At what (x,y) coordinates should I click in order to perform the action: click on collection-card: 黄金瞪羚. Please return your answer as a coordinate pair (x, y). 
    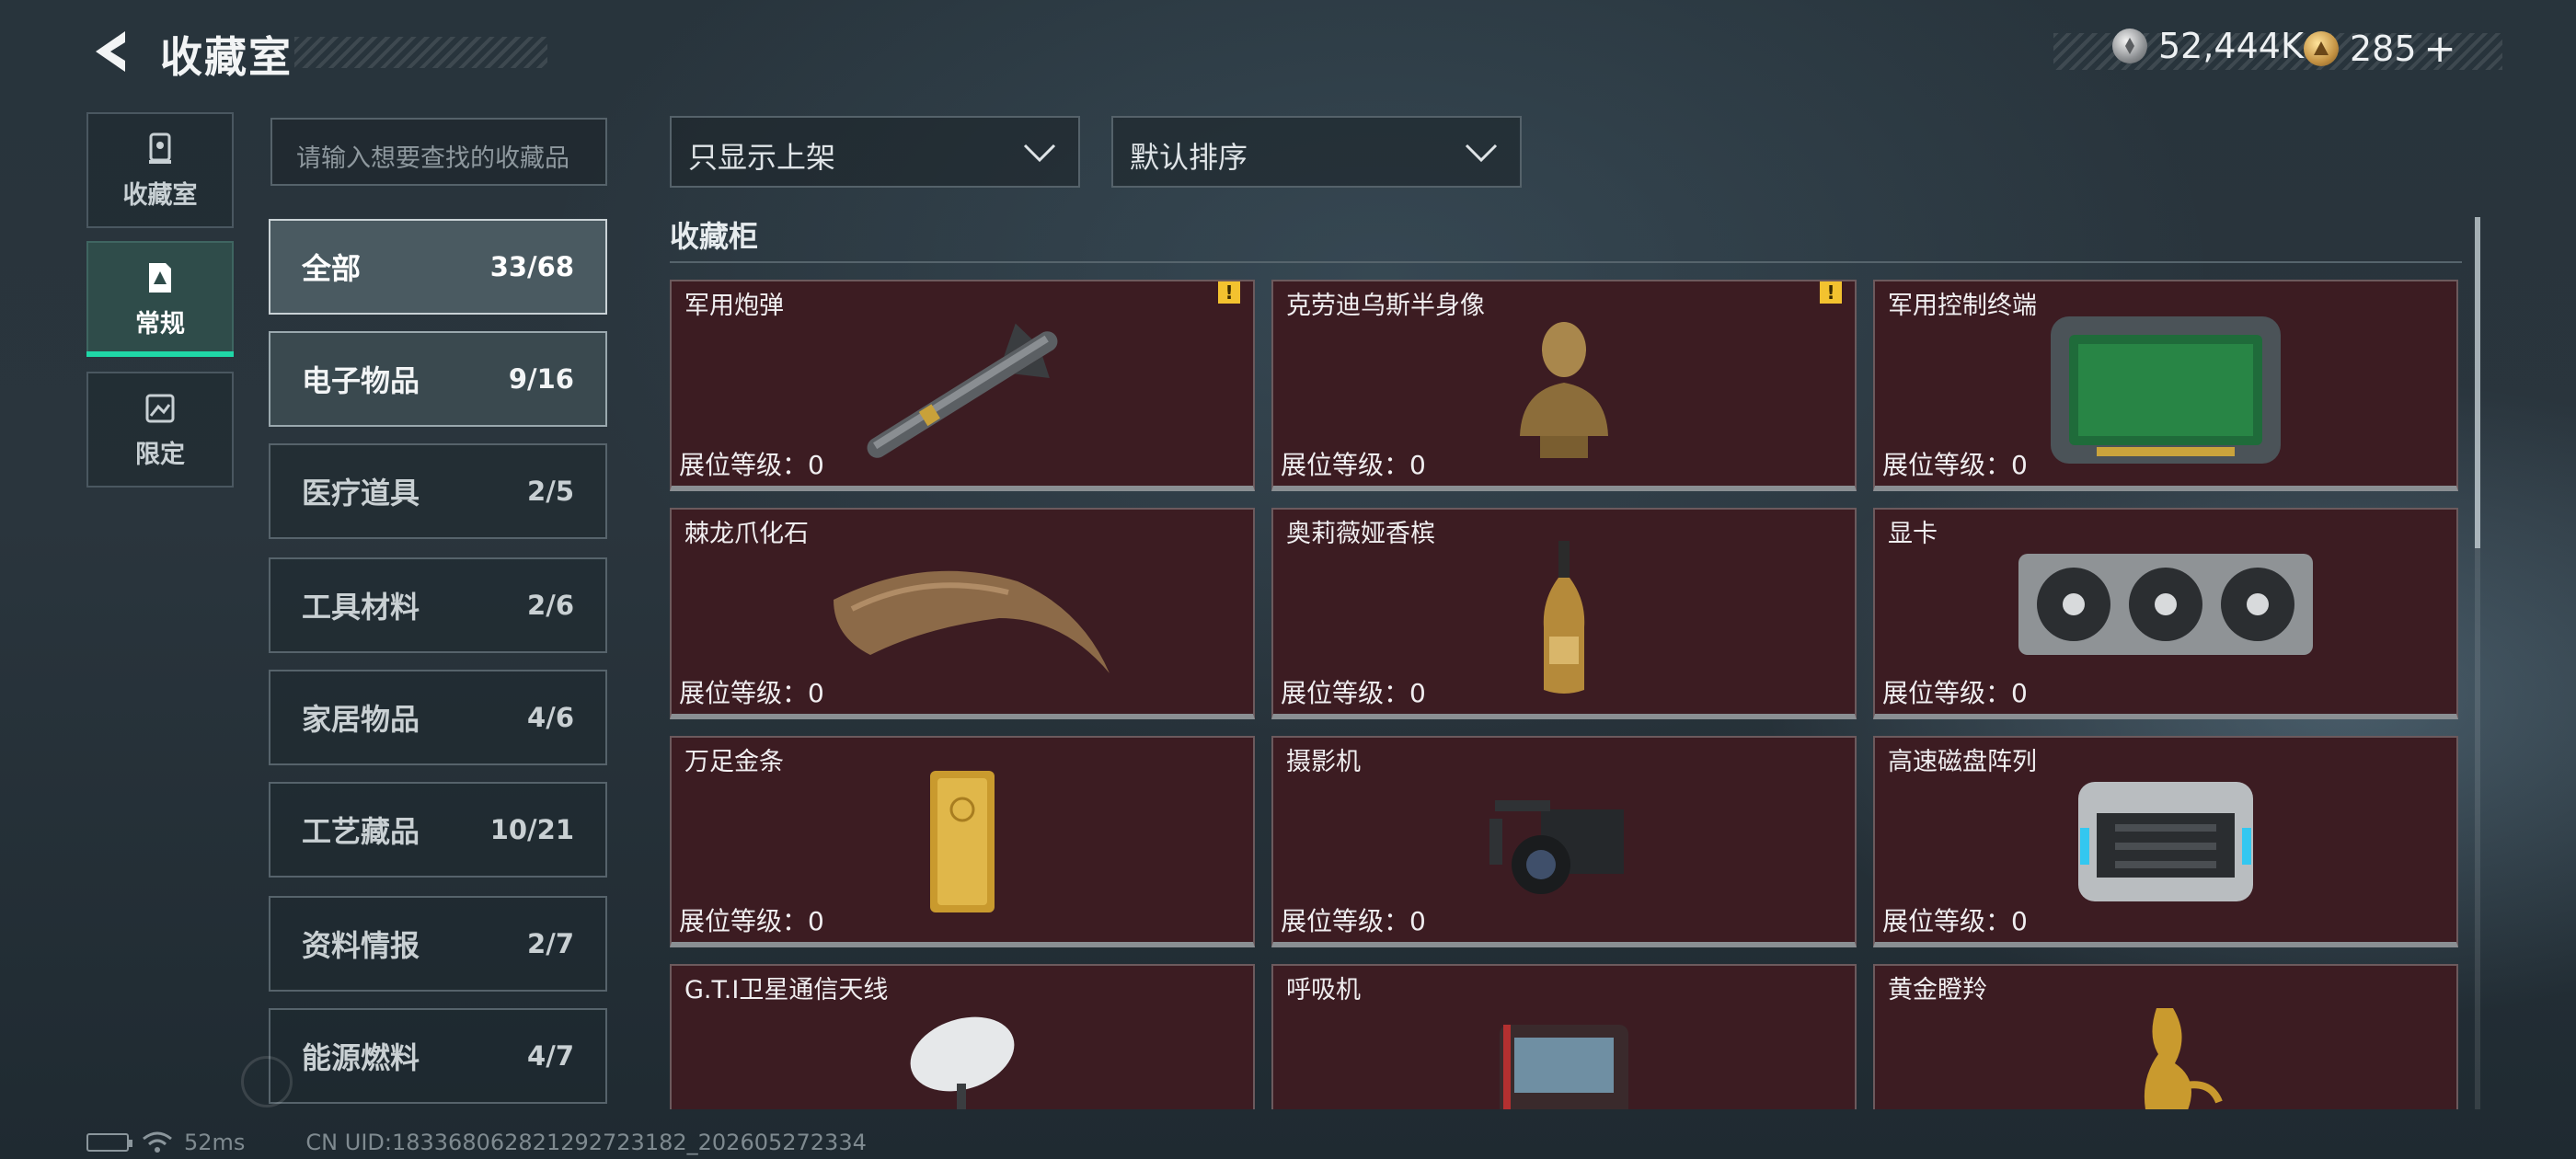
    Looking at the image, I should click on (2165, 1036).